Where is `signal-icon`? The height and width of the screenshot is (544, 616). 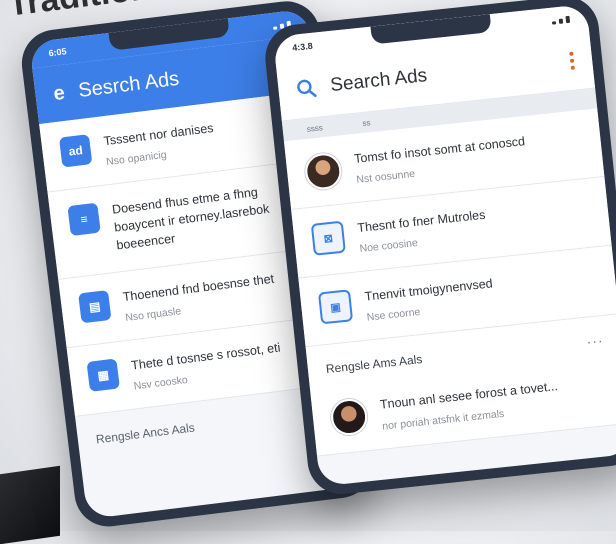
signal-icon is located at coordinates (561, 20).